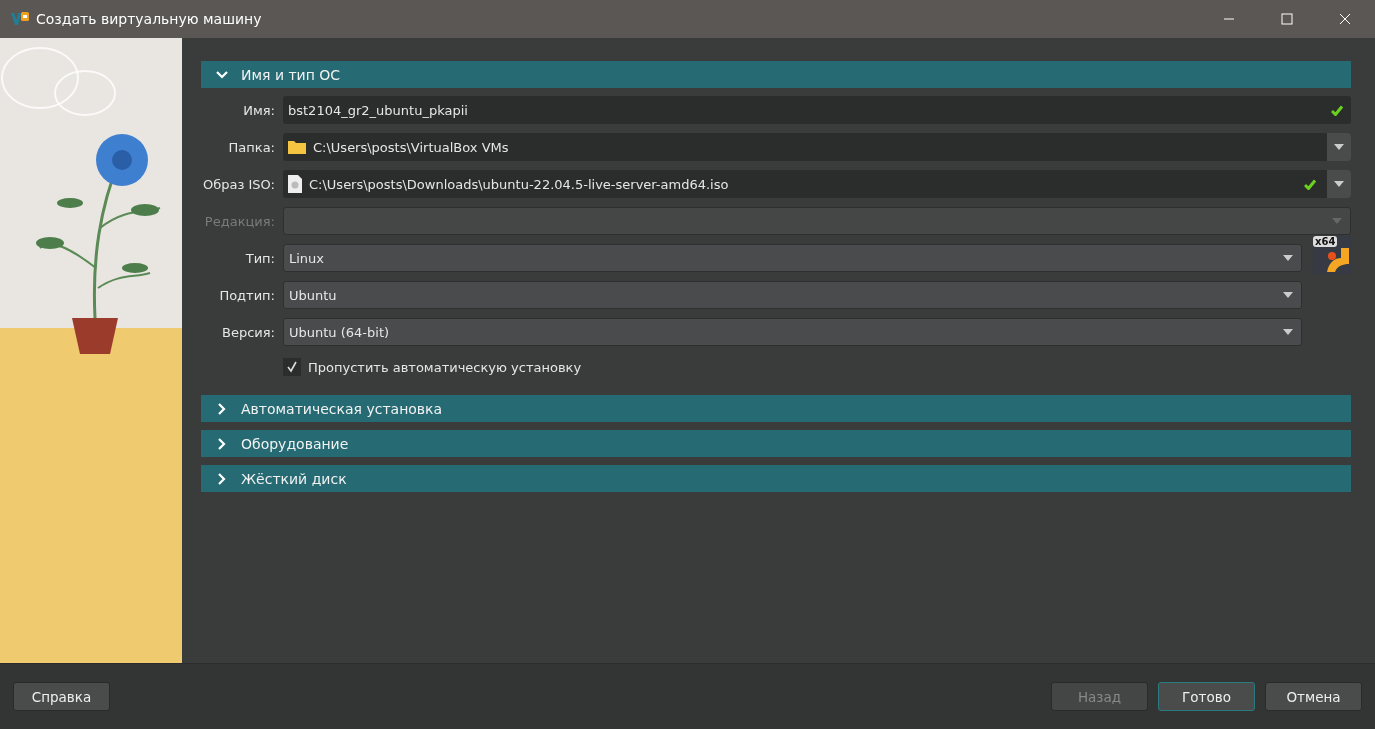 This screenshot has width=1375, height=729. What do you see at coordinates (149, 19) in the screenshot?
I see `window-title: Создать виртуальную машину` at bounding box center [149, 19].